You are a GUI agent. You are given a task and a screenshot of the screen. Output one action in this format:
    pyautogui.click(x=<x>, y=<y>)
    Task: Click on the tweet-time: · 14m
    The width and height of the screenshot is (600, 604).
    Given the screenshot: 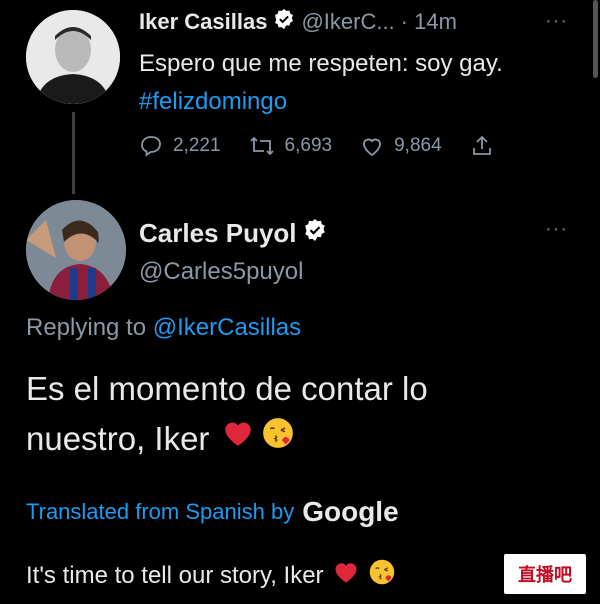 What is the action you would take?
    pyautogui.click(x=429, y=22)
    